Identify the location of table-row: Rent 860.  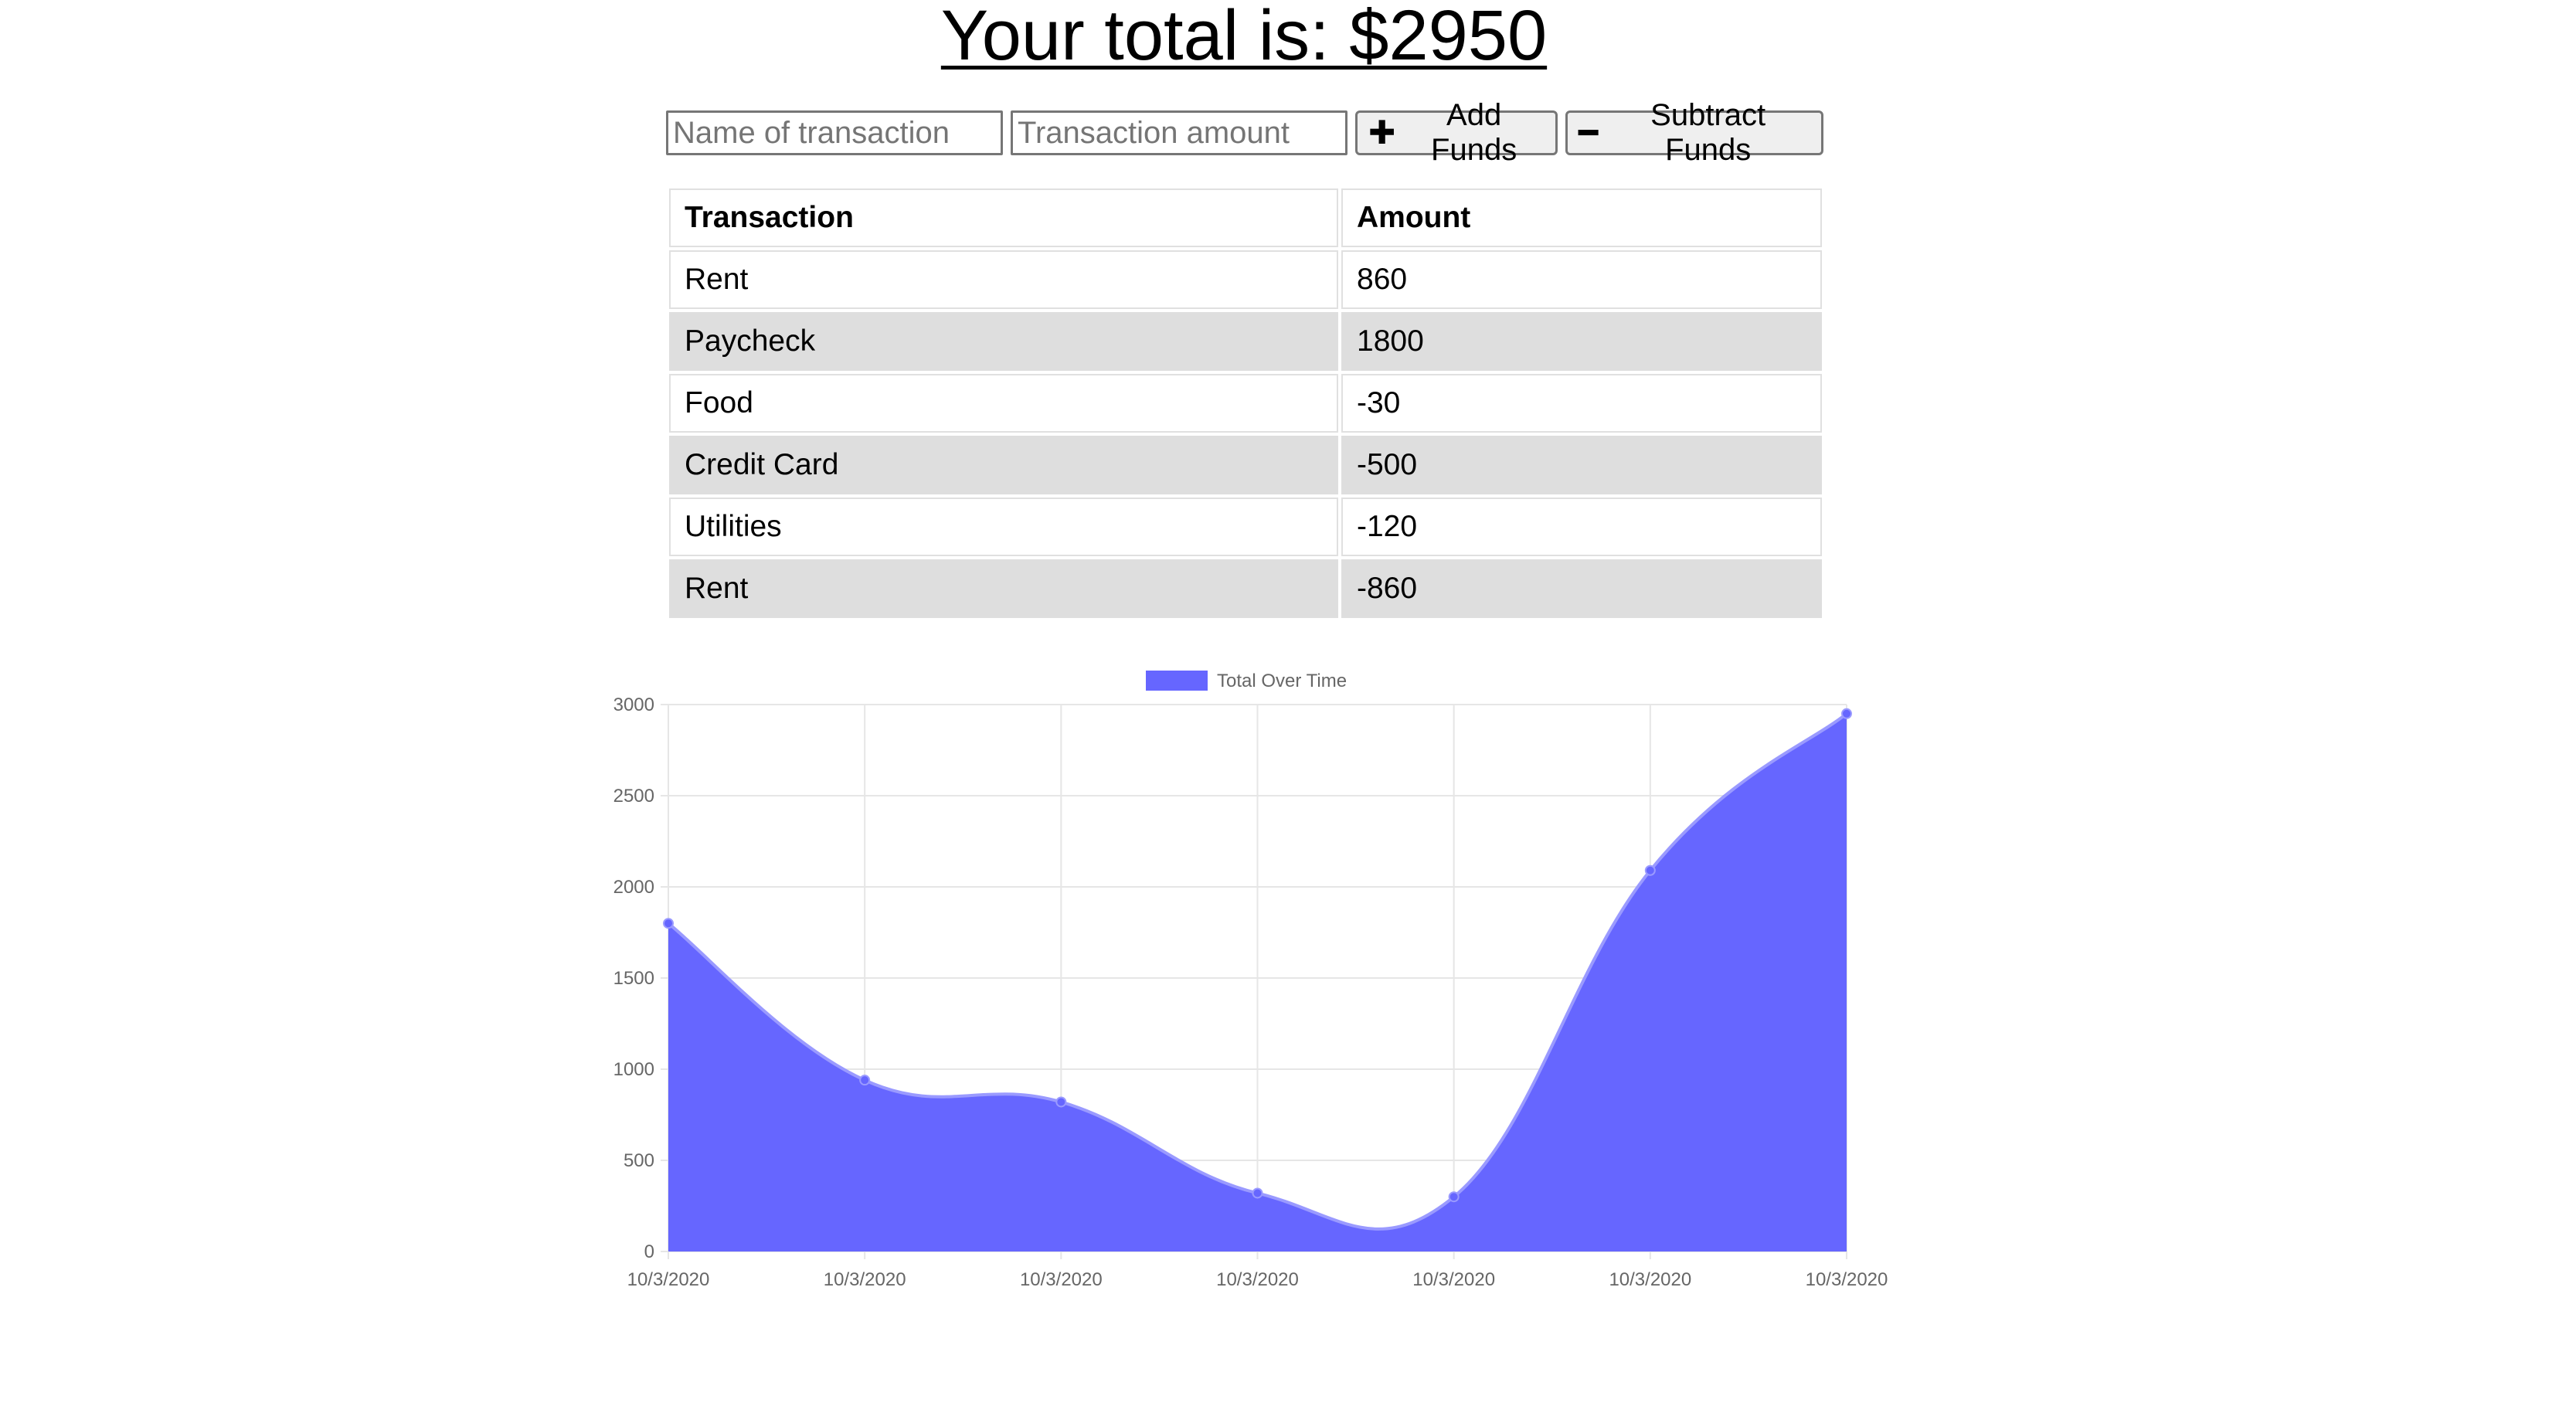
(1245, 279).